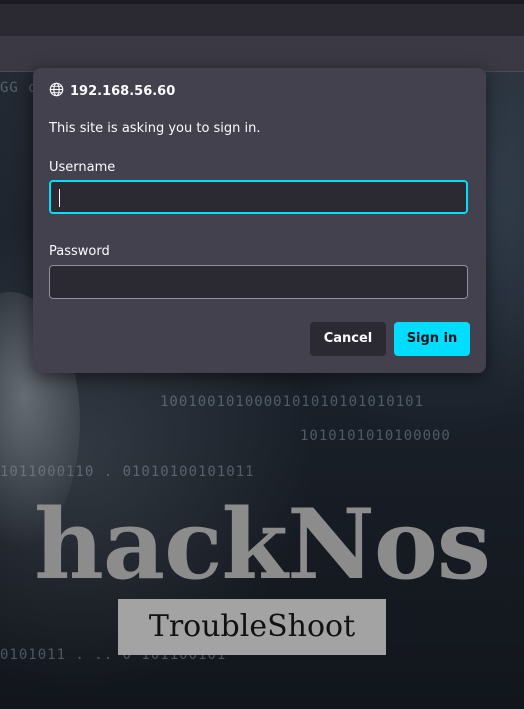 The width and height of the screenshot is (524, 709). I want to click on browser-toolbar, so click(262, 54).